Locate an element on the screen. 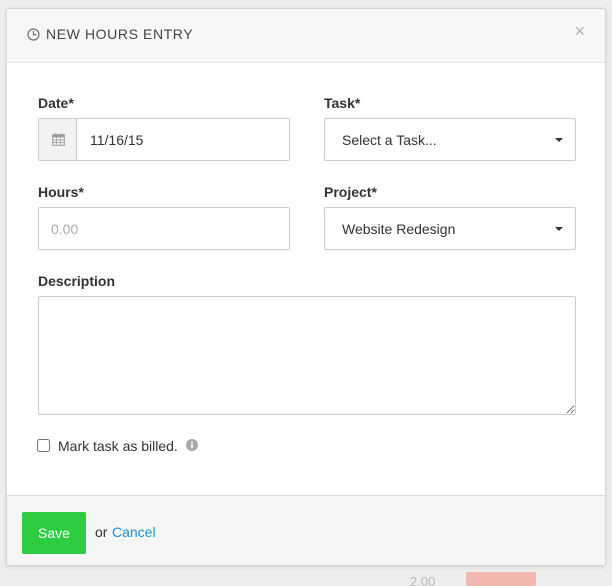  modal-title: NEW HOURS ENTRY is located at coordinates (120, 34).